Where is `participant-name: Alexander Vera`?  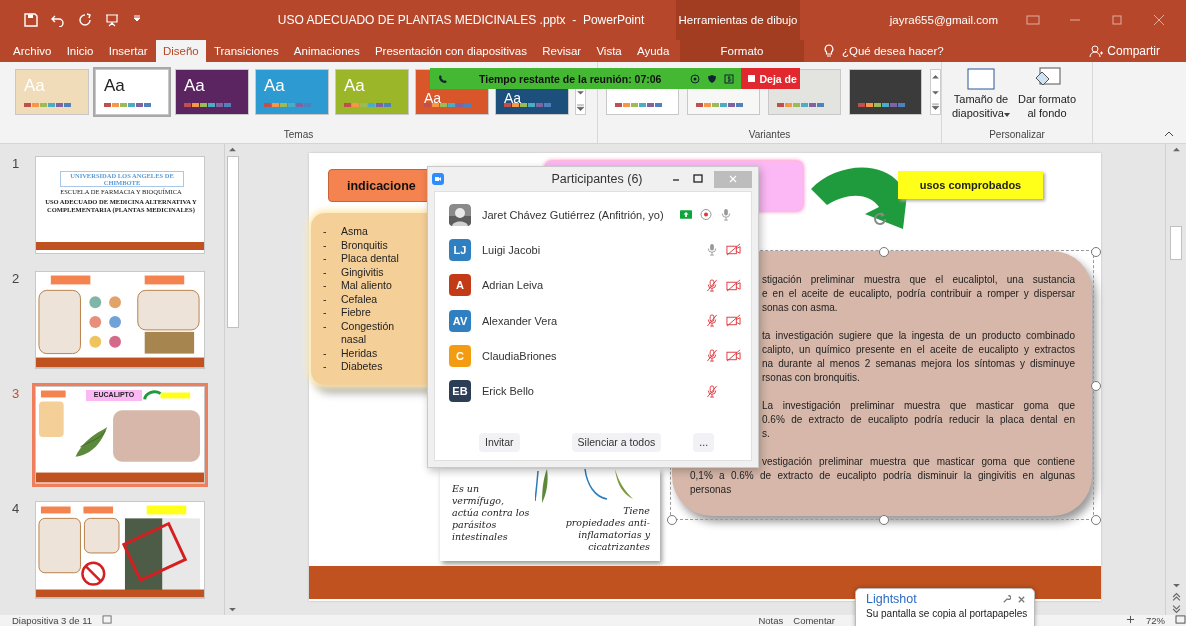
participant-name: Alexander Vera is located at coordinates (520, 320).